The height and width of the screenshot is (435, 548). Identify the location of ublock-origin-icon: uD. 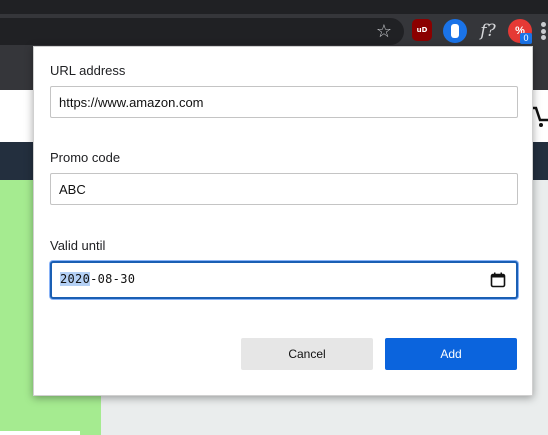
(422, 30).